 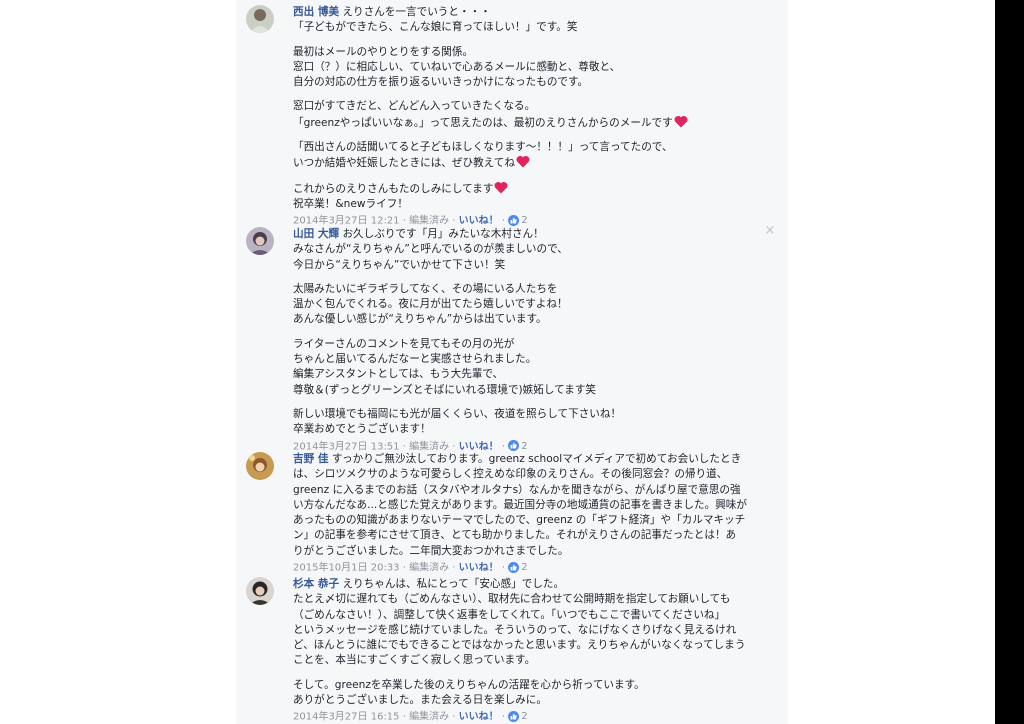 I want to click on comment-meta: 2014年3月27日 16:15 · 編集済み · いいね！ · 2, so click(x=537, y=716).